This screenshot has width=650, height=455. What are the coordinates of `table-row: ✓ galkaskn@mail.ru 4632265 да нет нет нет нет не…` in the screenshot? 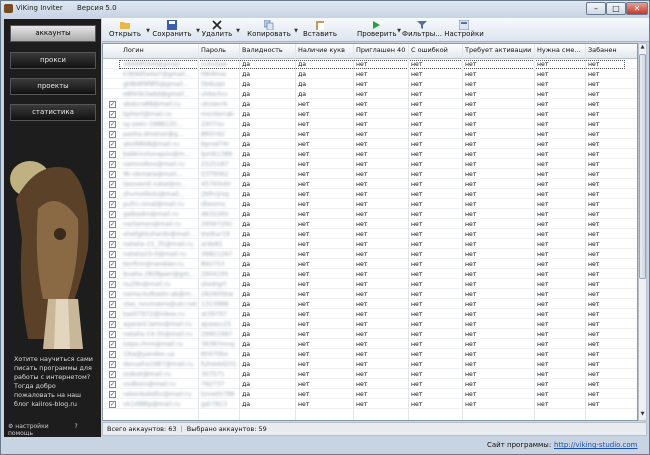 It's located at (370, 214).